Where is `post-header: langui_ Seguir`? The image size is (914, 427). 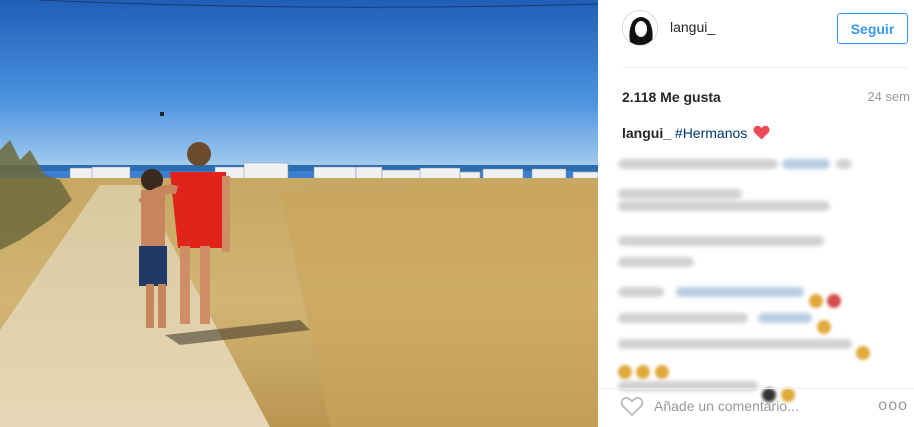 post-header: langui_ Seguir is located at coordinates (765, 34).